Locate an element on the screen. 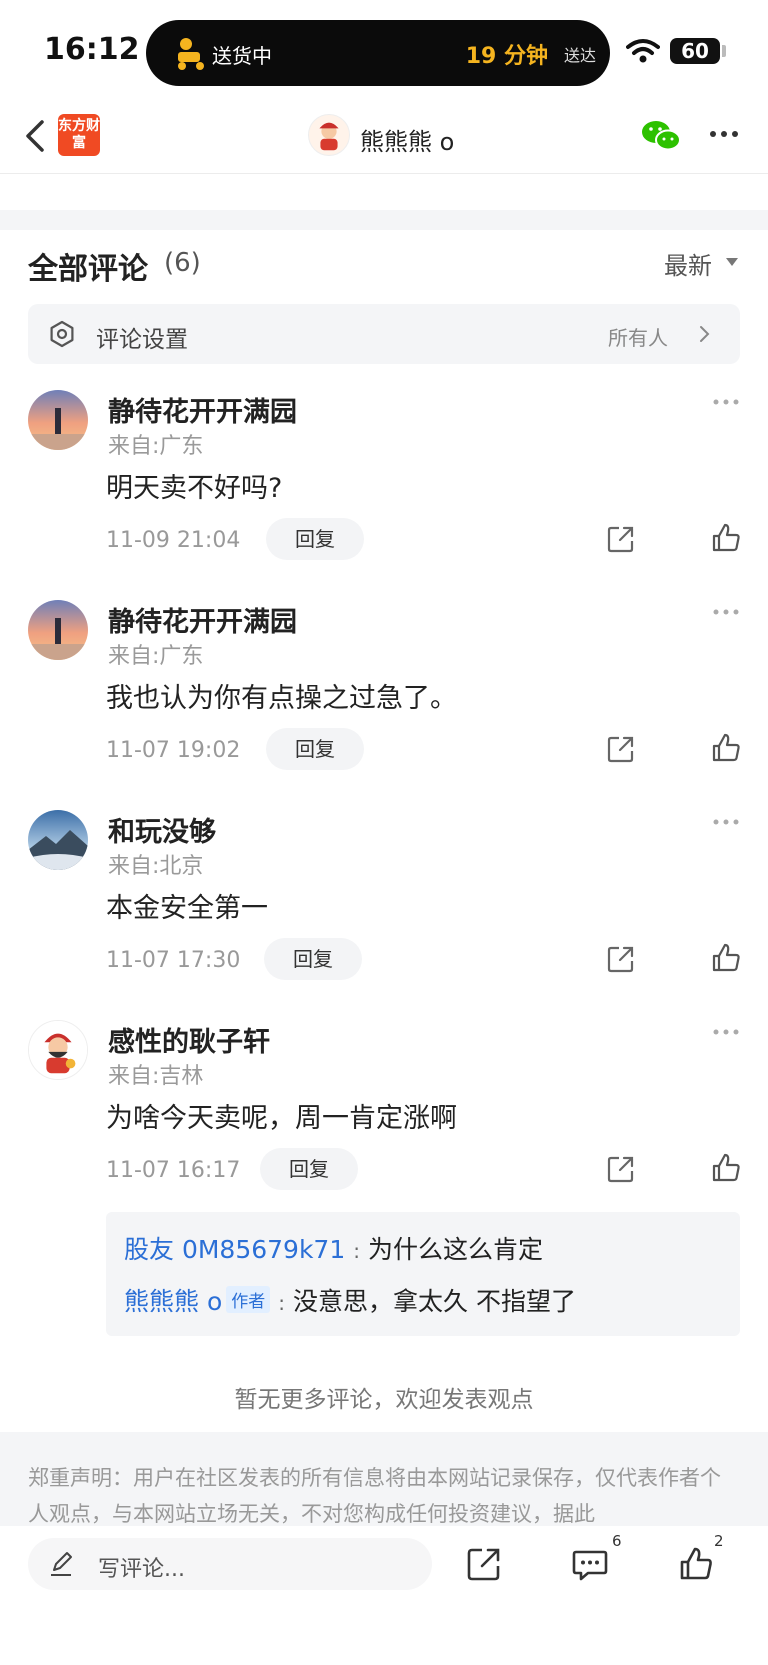 Image resolution: width=768 pixels, height=1665 pixels. delivery-eta-suffix: 送达 is located at coordinates (579, 55).